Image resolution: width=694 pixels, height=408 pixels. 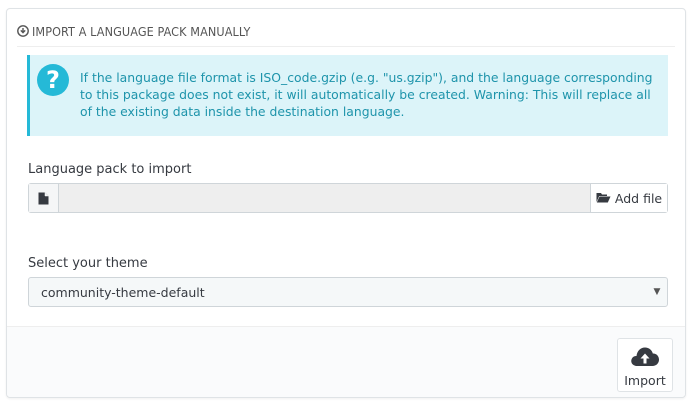 I want to click on language-pack-file-input: Add file, so click(x=348, y=198).